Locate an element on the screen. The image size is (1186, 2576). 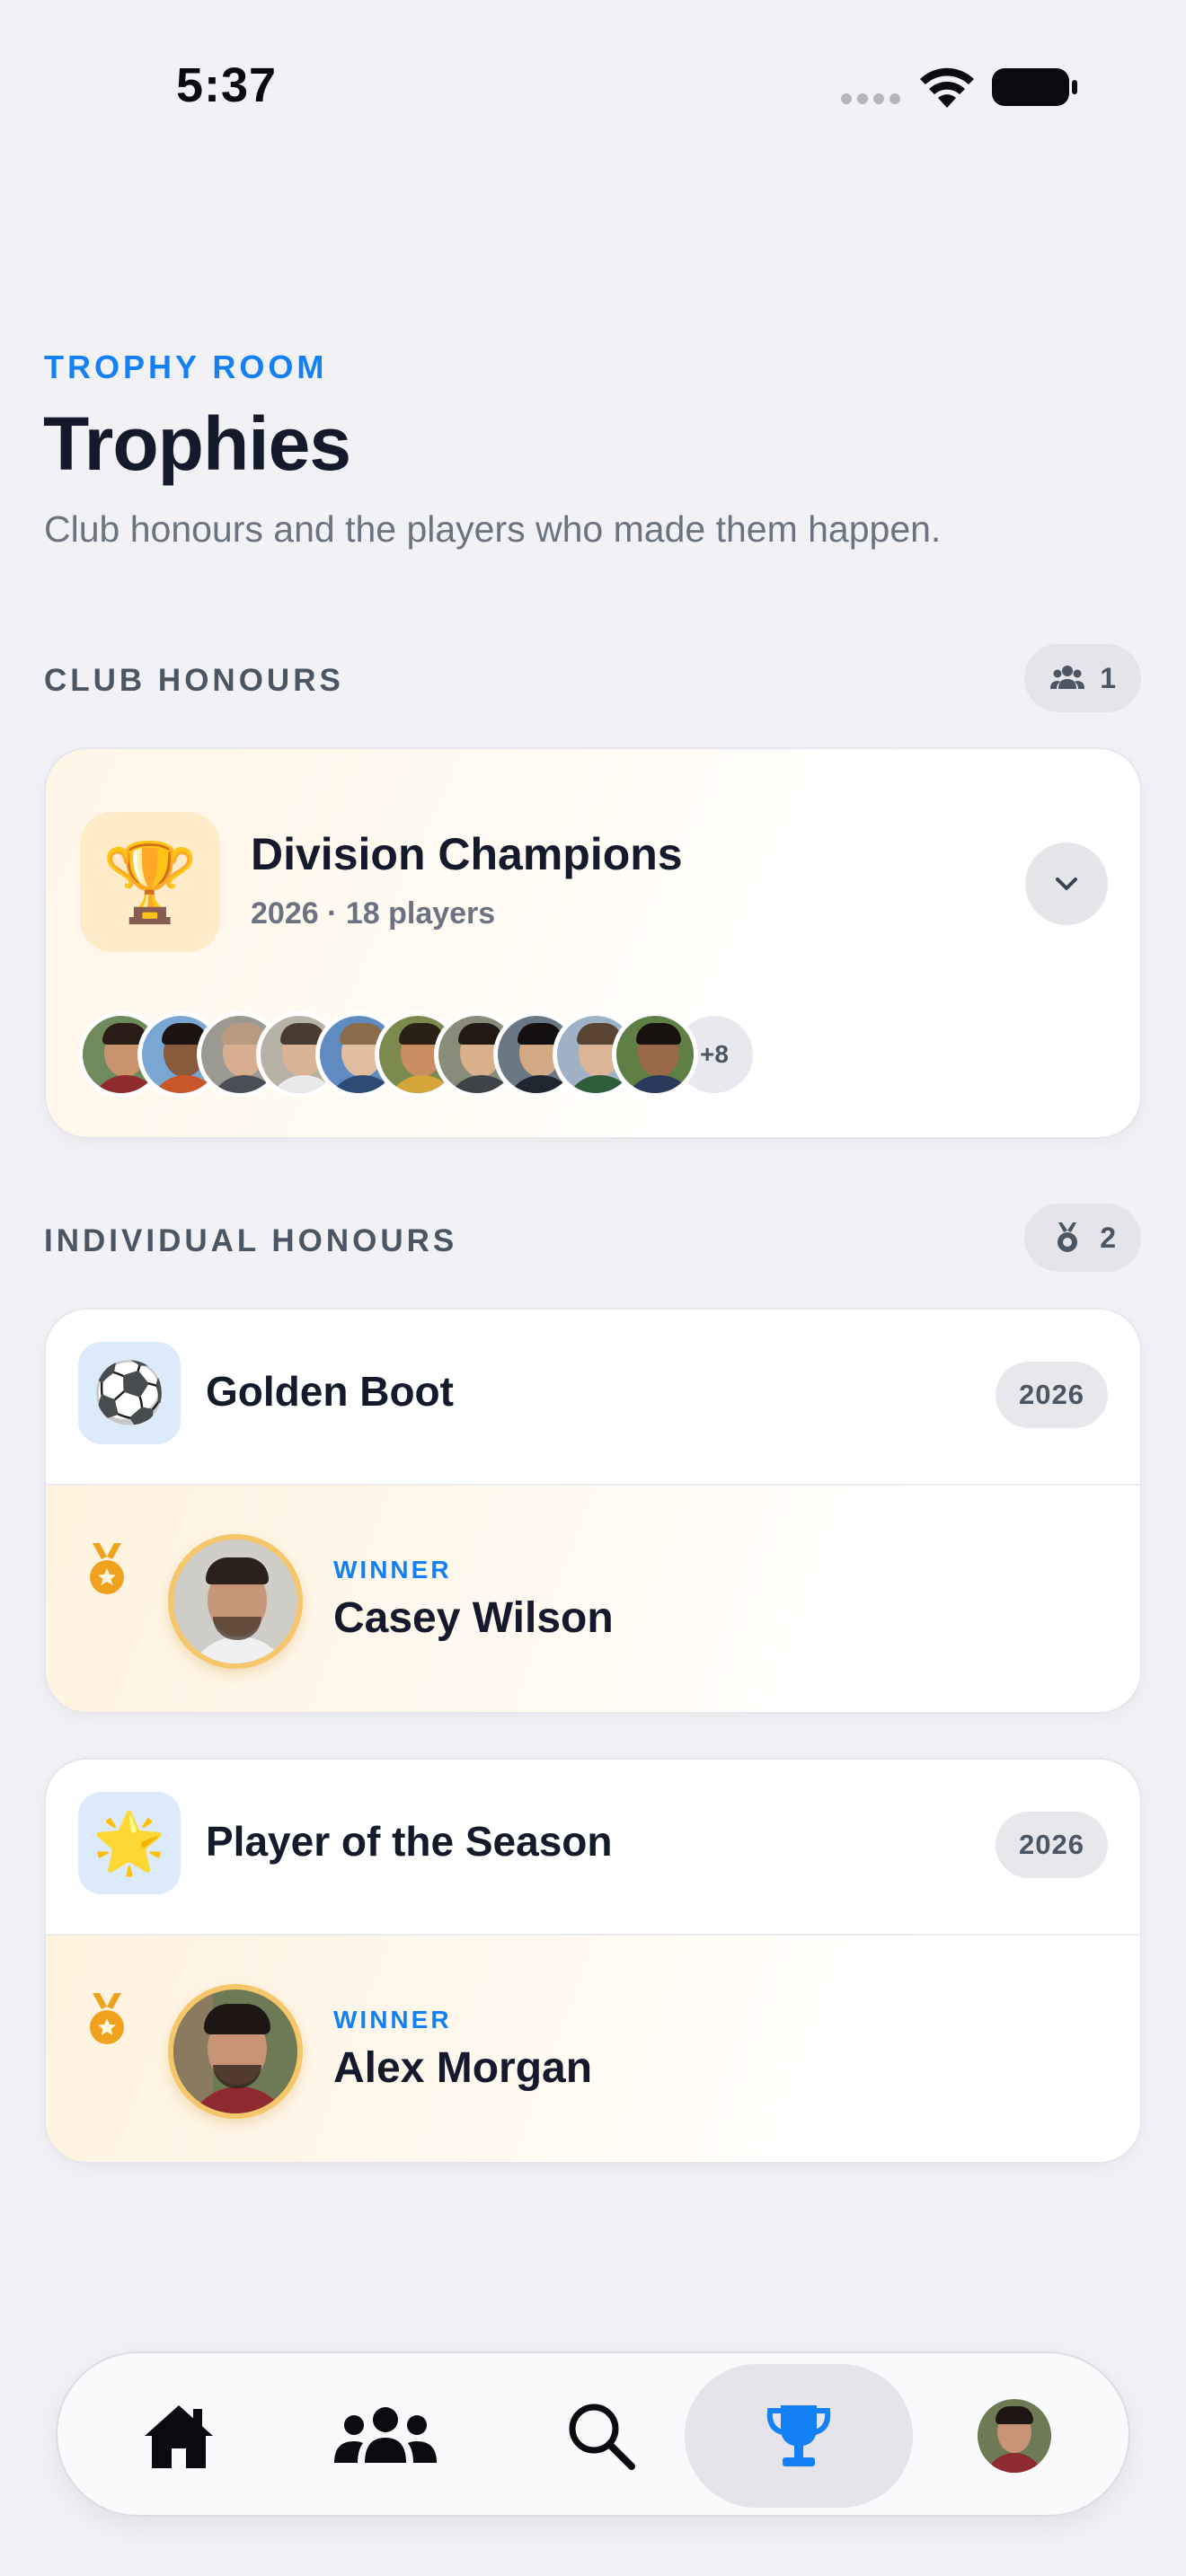
club-honours-count: 1 is located at coordinates (1082, 678).